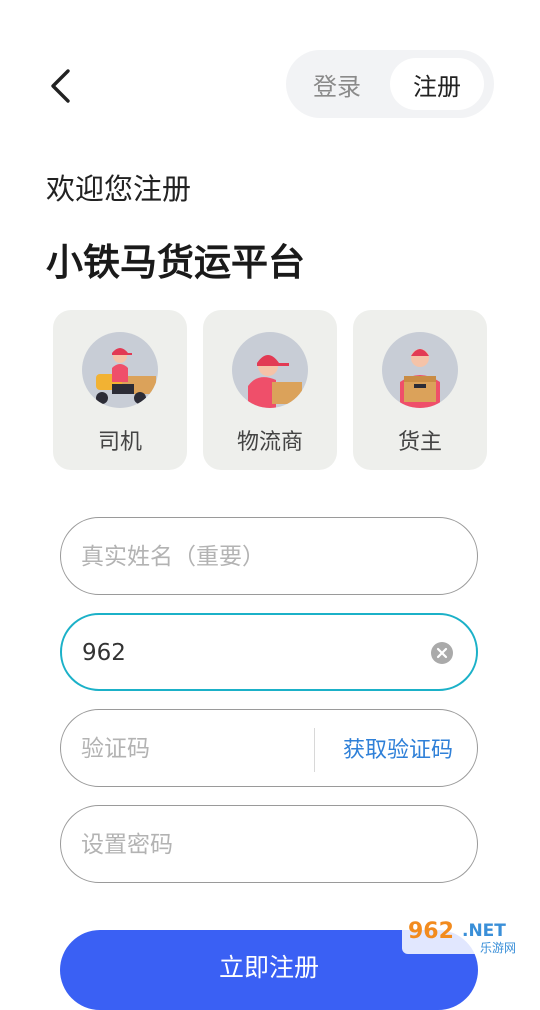  I want to click on role-label-shipper: 货主, so click(419, 442).